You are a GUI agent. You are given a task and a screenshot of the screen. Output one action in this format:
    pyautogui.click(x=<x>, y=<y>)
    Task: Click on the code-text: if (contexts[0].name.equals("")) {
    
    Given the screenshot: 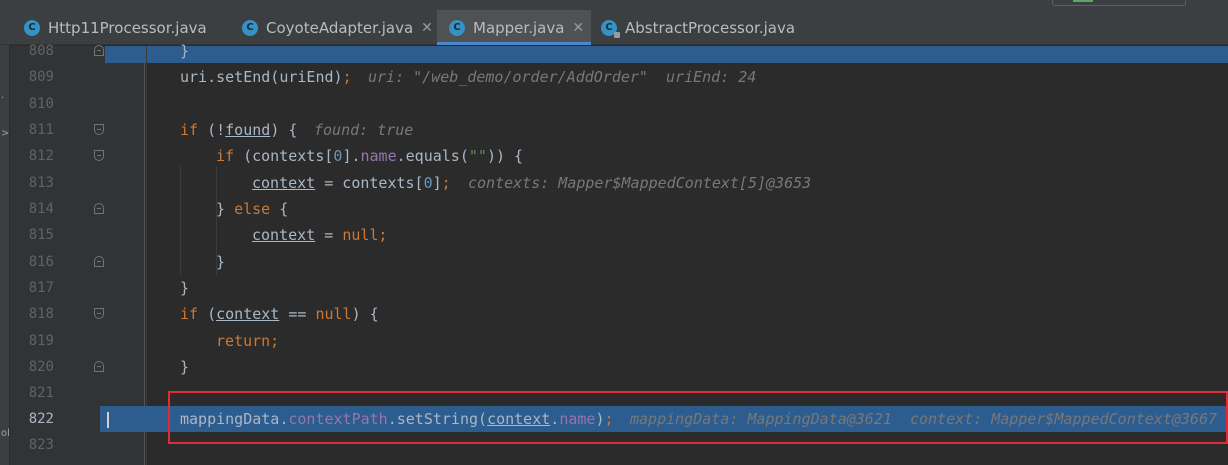 What is the action you would take?
    pyautogui.click(x=370, y=156)
    